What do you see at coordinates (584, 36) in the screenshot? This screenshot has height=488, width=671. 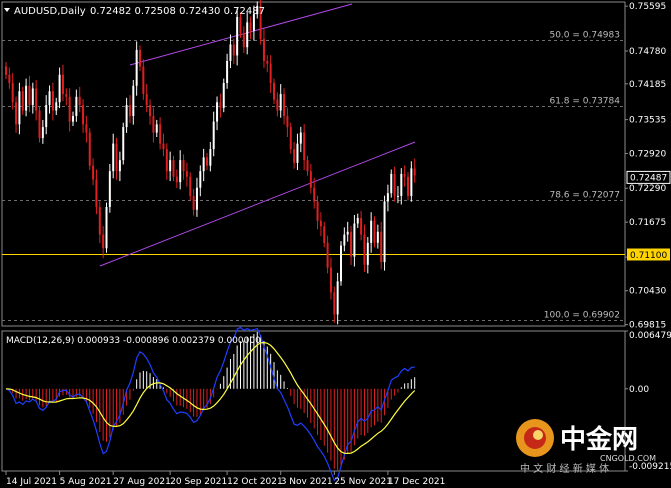 I see `fib-level-label: 50.0 = 0.74983` at bounding box center [584, 36].